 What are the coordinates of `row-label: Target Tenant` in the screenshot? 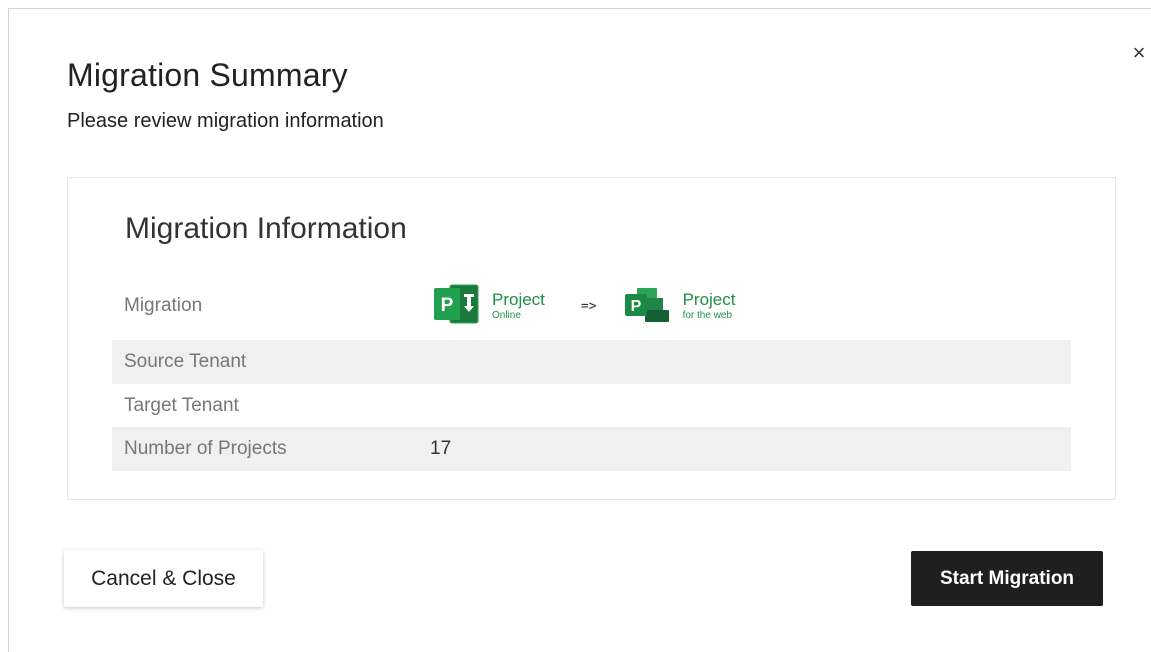 It's located at (181, 405).